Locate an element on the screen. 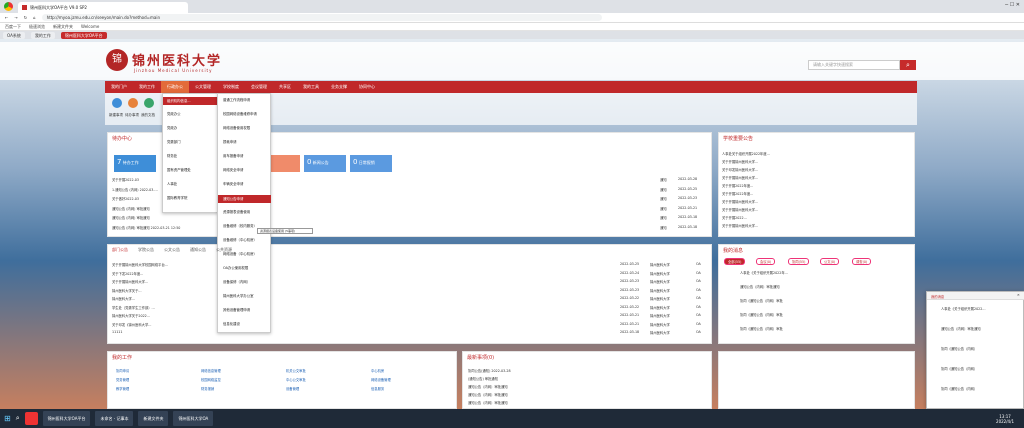 This screenshot has width=1024, height=428. todo-row-title: 通知公告 (内网) 审批通知 2022-03-21 12:50 is located at coordinates (146, 227).